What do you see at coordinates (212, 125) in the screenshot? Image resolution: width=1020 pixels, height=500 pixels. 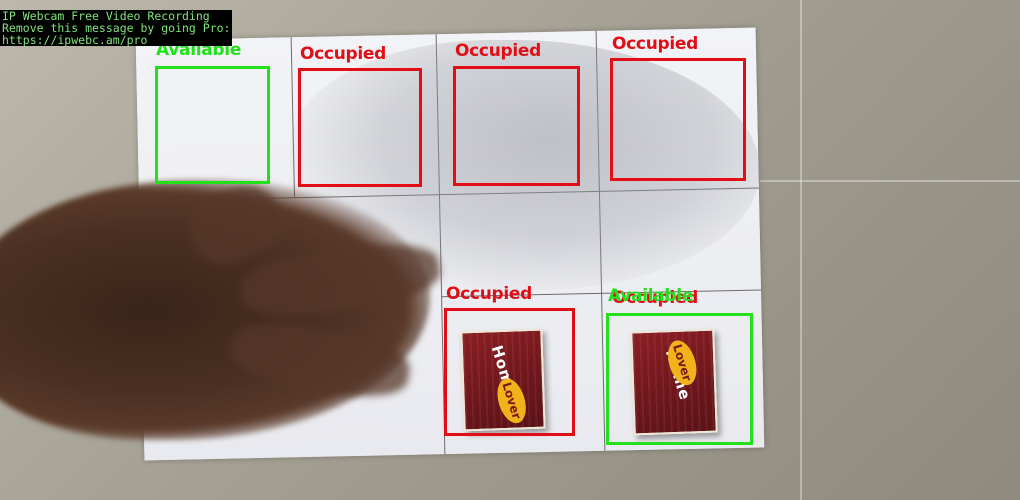 I see `slot-1-box` at bounding box center [212, 125].